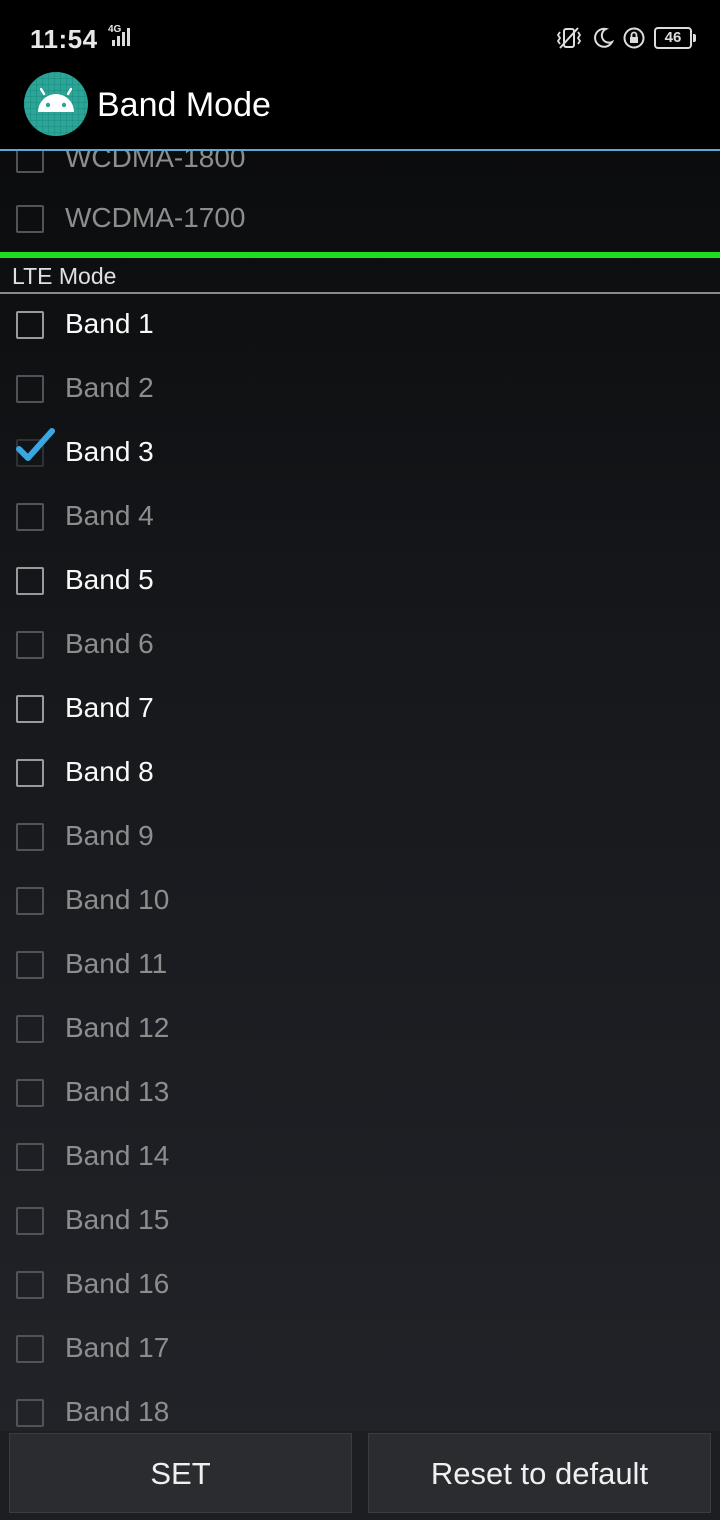 This screenshot has width=720, height=1520. What do you see at coordinates (360, 221) in the screenshot?
I see `band-row-wcdma-1700: WCDMA-1700` at bounding box center [360, 221].